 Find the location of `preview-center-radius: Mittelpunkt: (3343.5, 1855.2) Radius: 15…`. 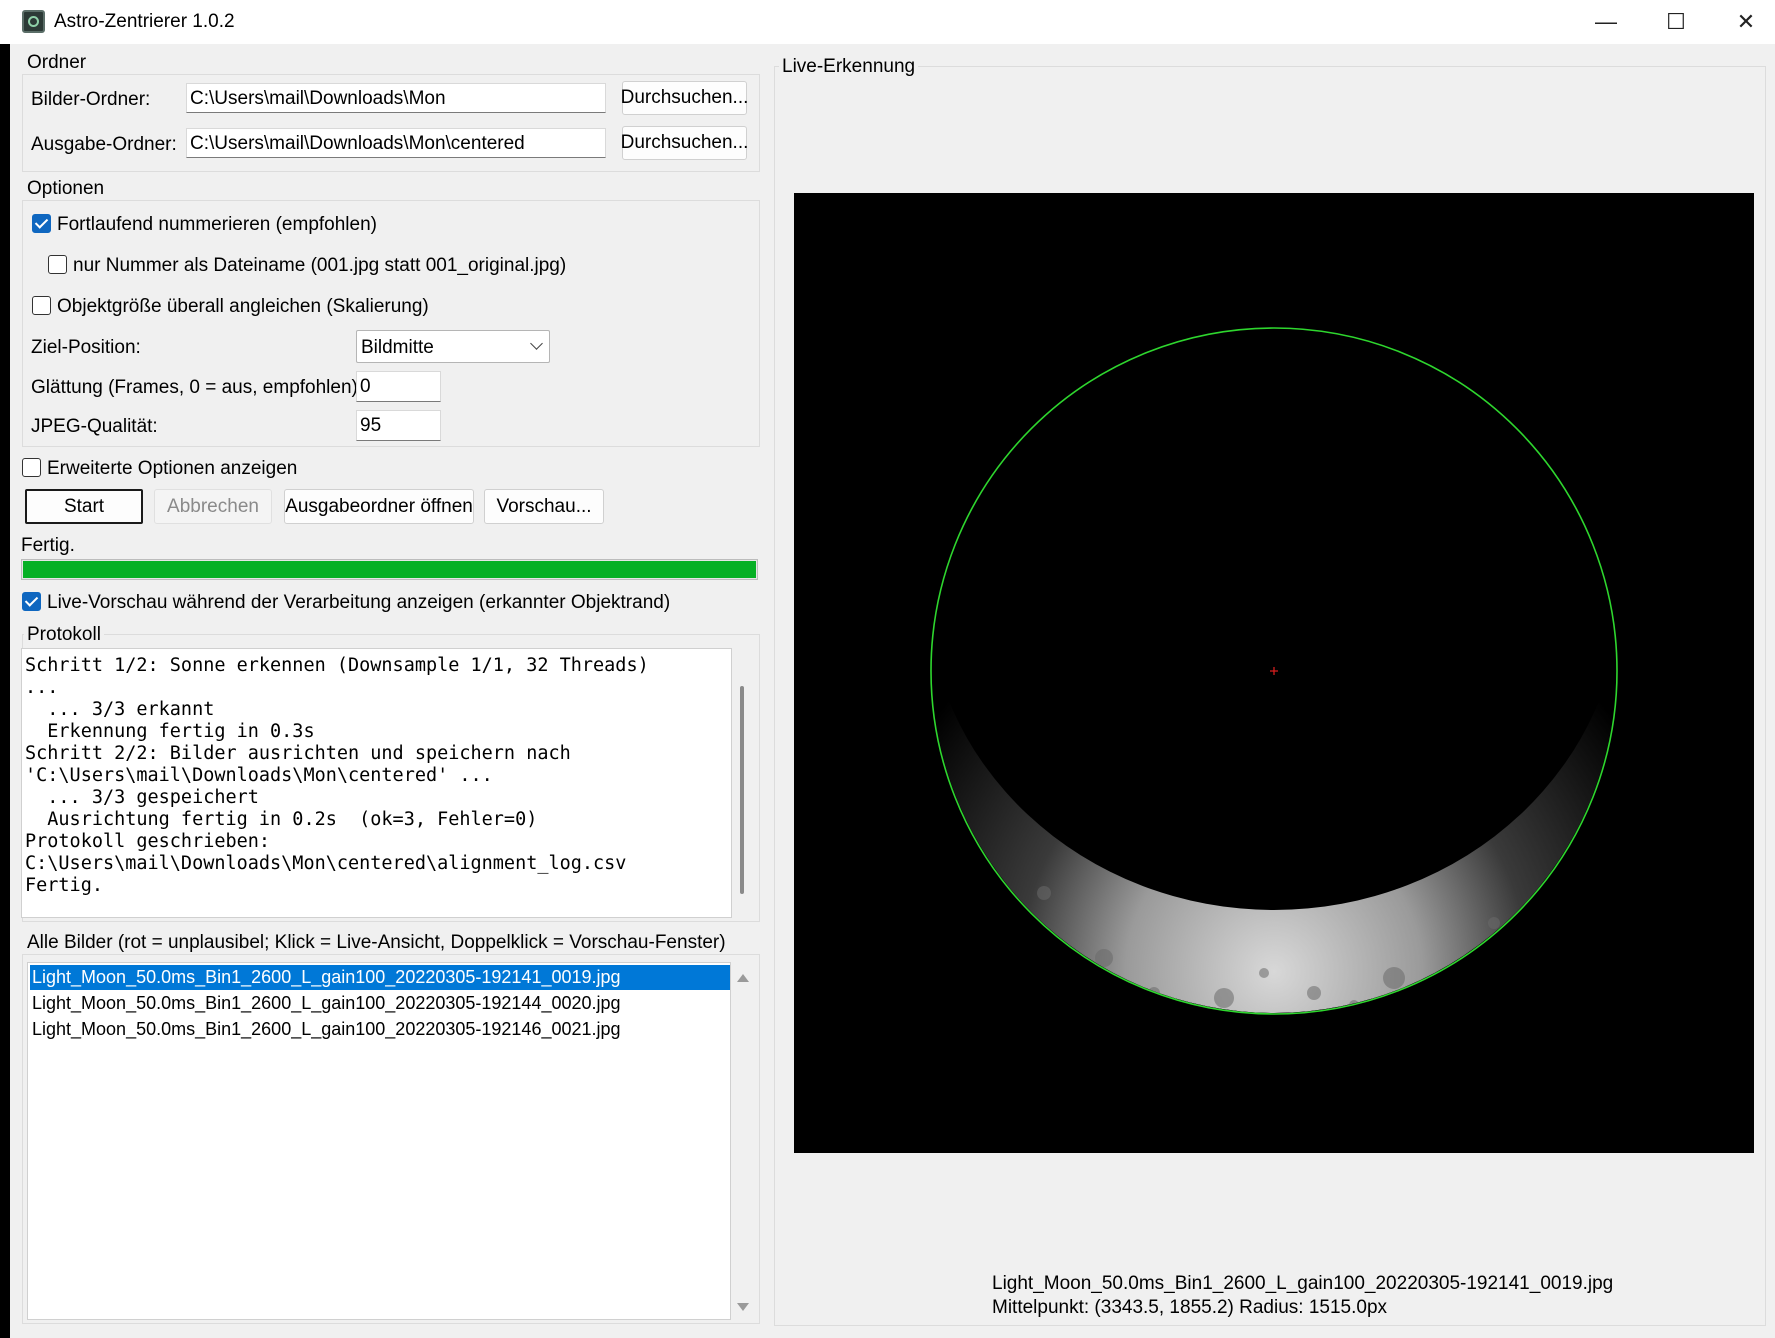

preview-center-radius: Mittelpunkt: (3343.5, 1855.2) Radius: 15… is located at coordinates (1190, 1307).